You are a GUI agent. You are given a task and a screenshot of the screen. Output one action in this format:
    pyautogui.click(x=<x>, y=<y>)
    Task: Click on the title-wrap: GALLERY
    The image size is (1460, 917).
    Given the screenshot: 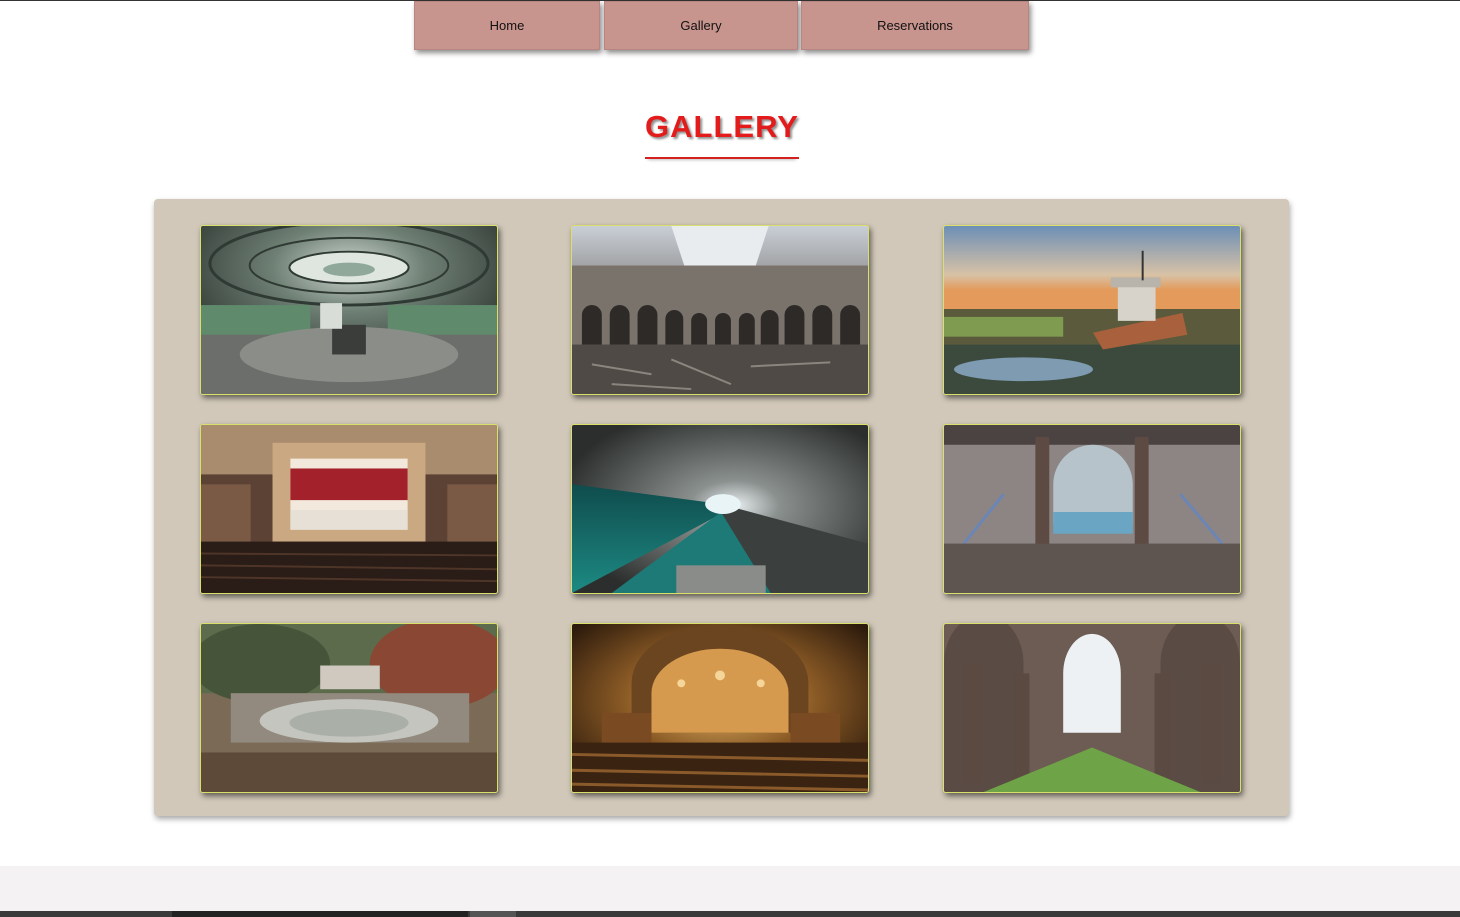 What is the action you would take?
    pyautogui.click(x=722, y=134)
    